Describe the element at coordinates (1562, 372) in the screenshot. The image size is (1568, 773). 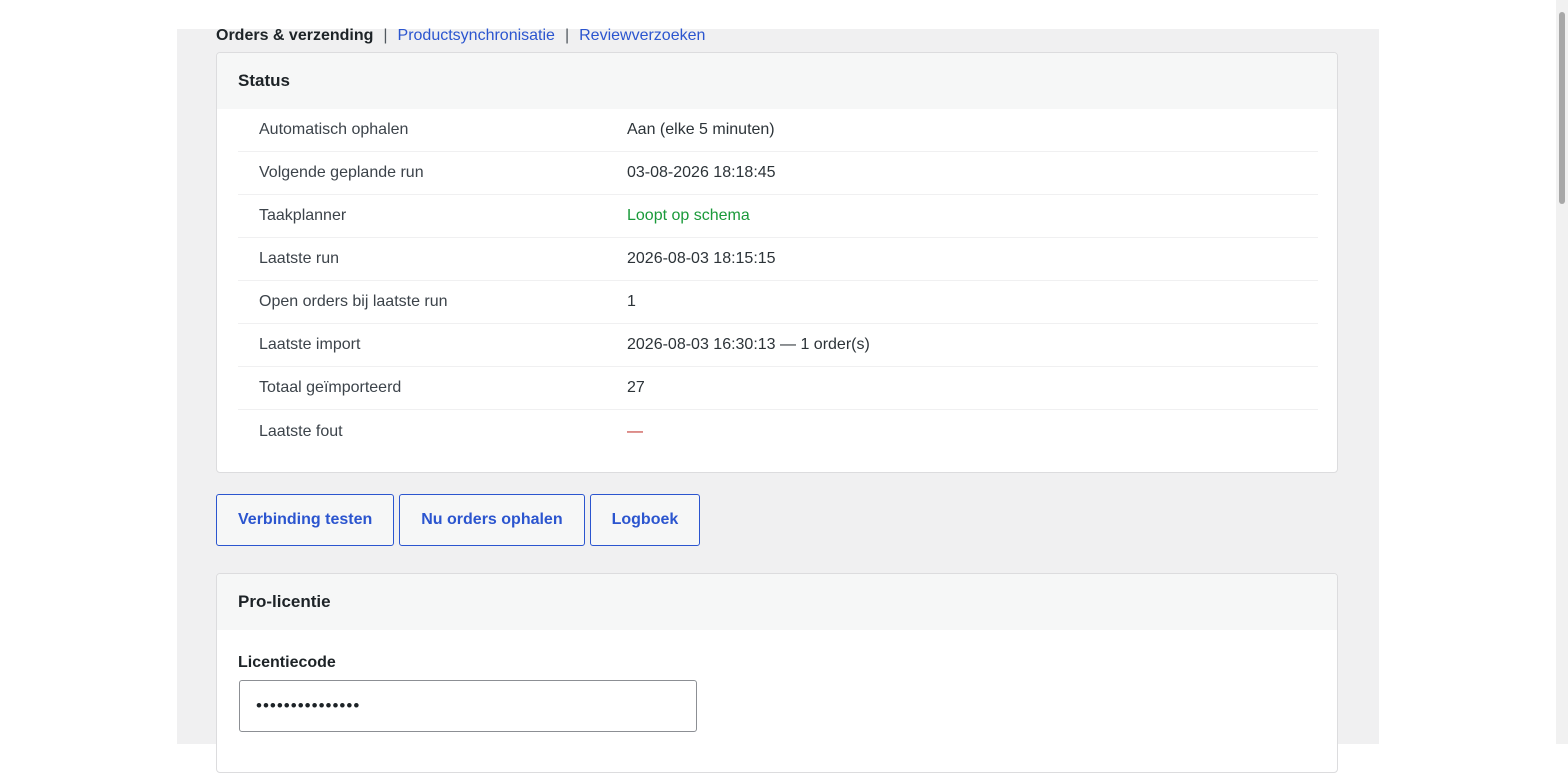
I see `page-scrollbar` at that location.